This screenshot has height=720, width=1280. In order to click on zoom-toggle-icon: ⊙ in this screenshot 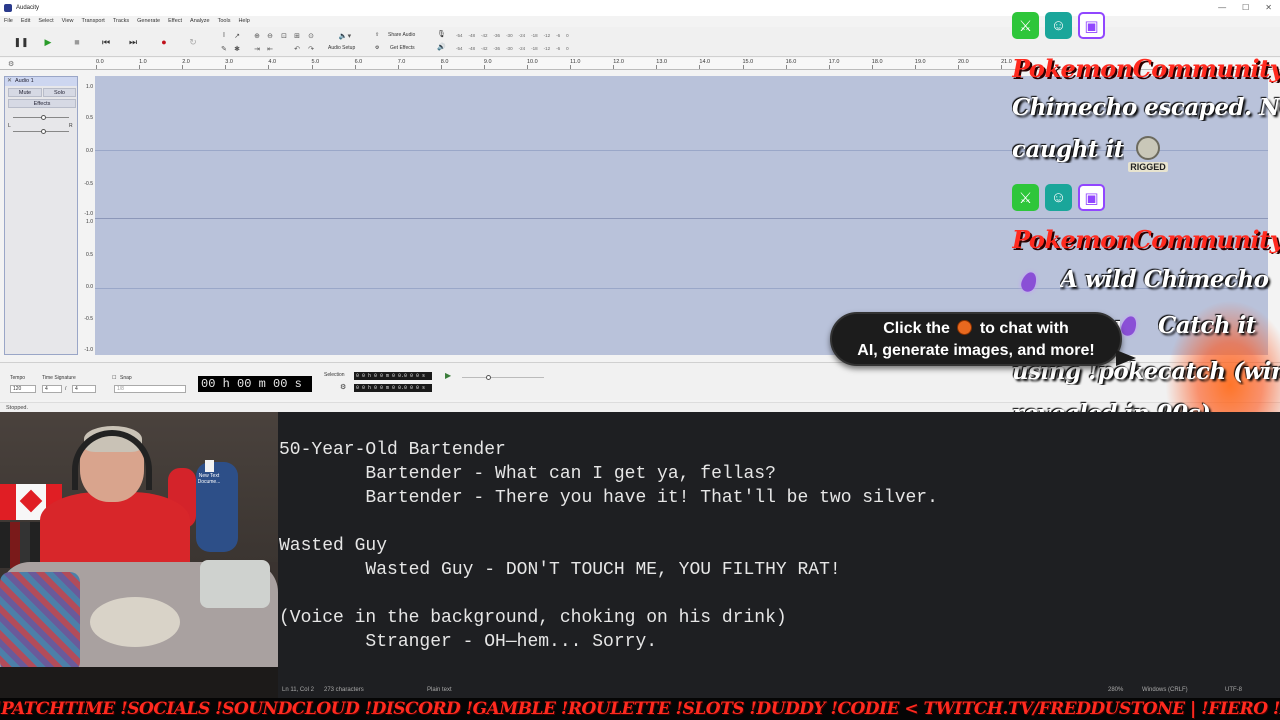, I will do `click(311, 35)`.